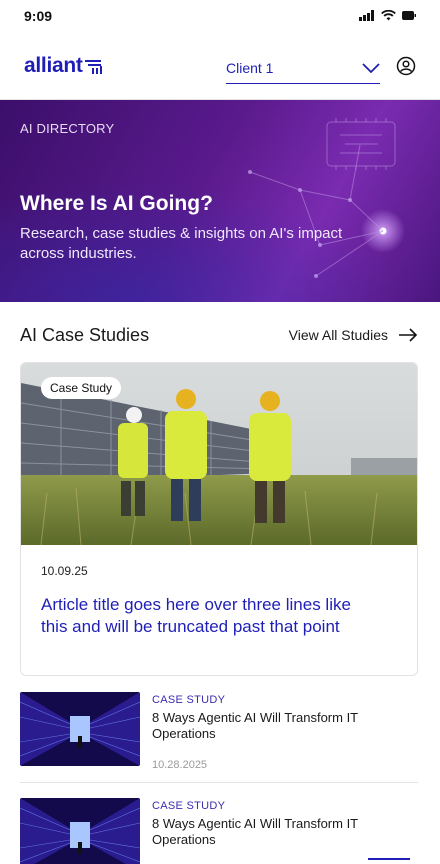 The height and width of the screenshot is (864, 440). What do you see at coordinates (409, 15) in the screenshot?
I see `battery-icon` at bounding box center [409, 15].